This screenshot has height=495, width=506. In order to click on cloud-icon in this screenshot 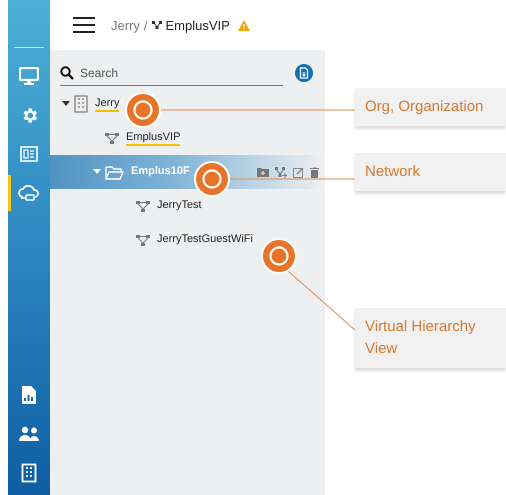, I will do `click(29, 193)`.